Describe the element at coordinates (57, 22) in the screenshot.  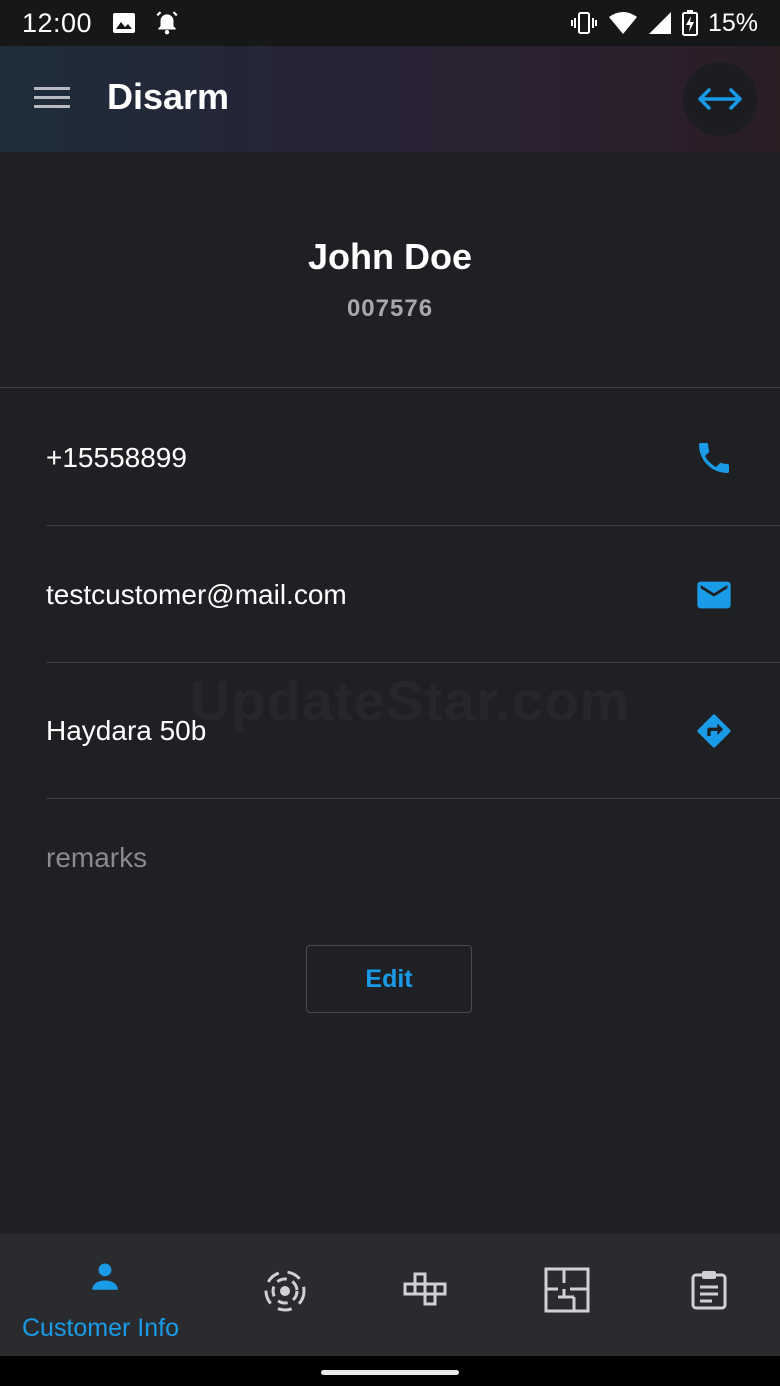
I see `status-time: 12:00` at that location.